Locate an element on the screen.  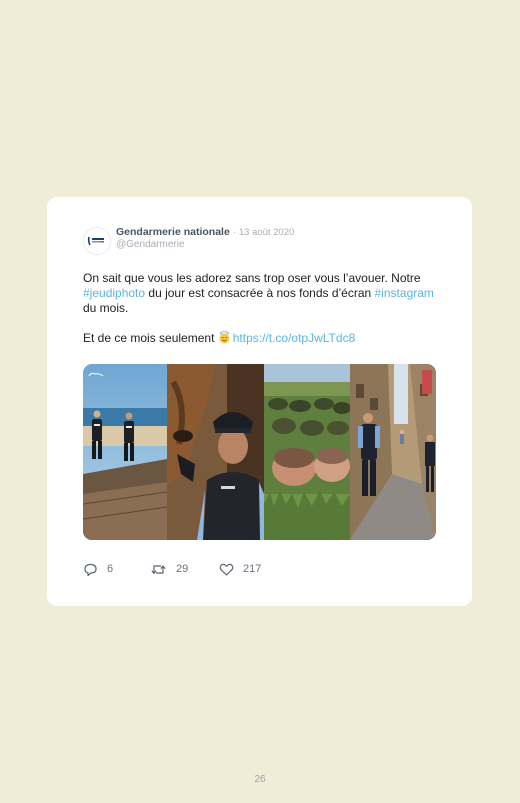
tweet-author-line: Gendarmerie nationale · 13 août 2020 is located at coordinates (205, 232).